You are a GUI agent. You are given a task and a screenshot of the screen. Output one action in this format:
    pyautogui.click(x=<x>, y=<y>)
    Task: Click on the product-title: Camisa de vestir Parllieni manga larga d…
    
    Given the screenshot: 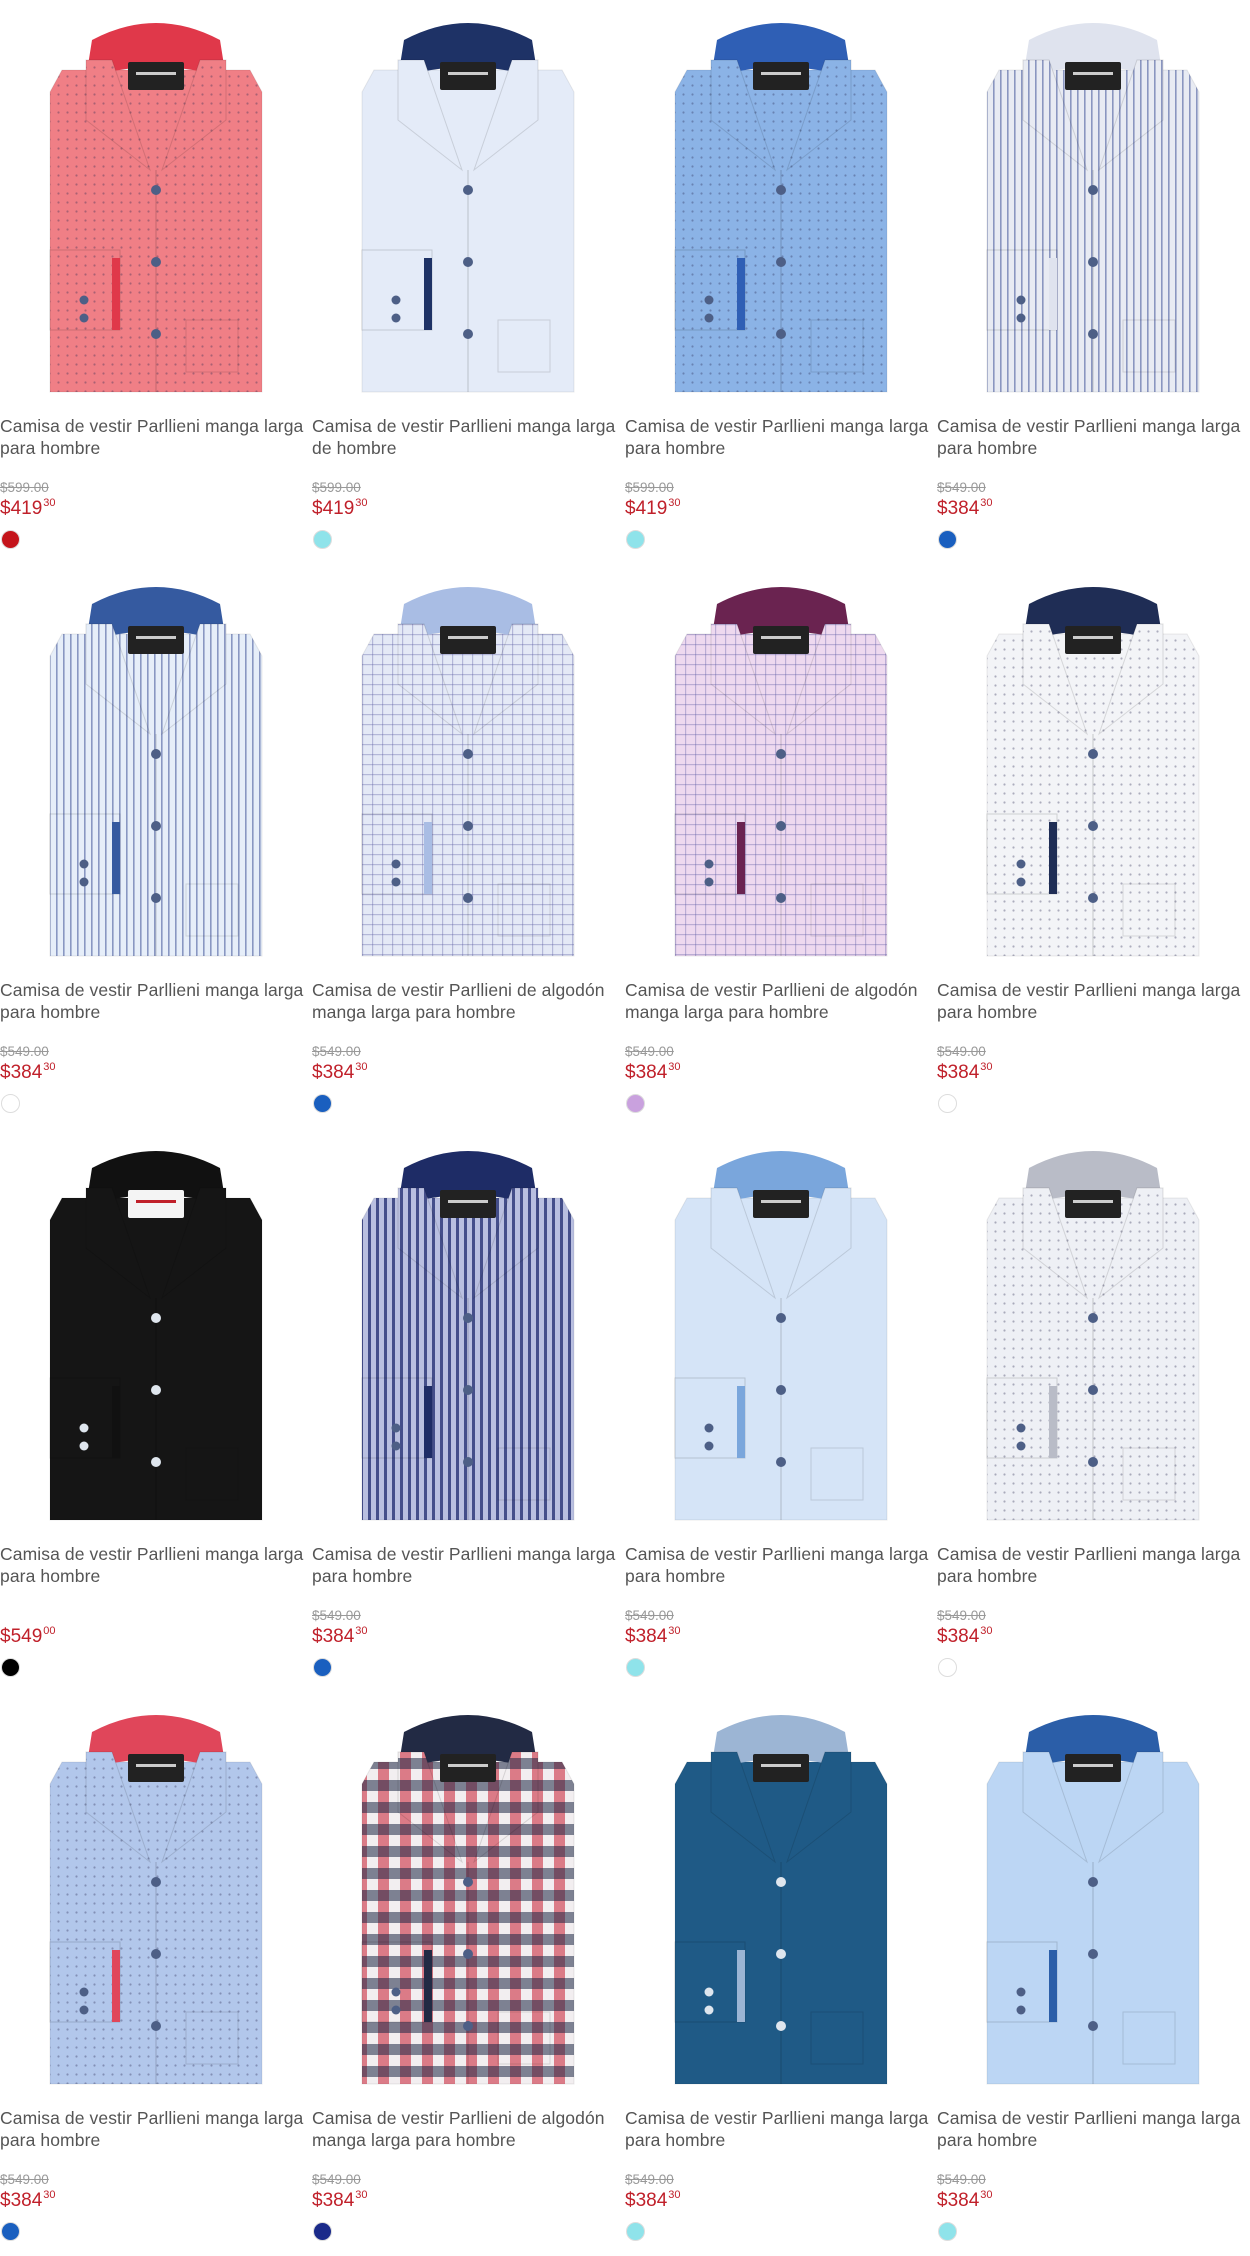 What is the action you would take?
    pyautogui.click(x=468, y=437)
    